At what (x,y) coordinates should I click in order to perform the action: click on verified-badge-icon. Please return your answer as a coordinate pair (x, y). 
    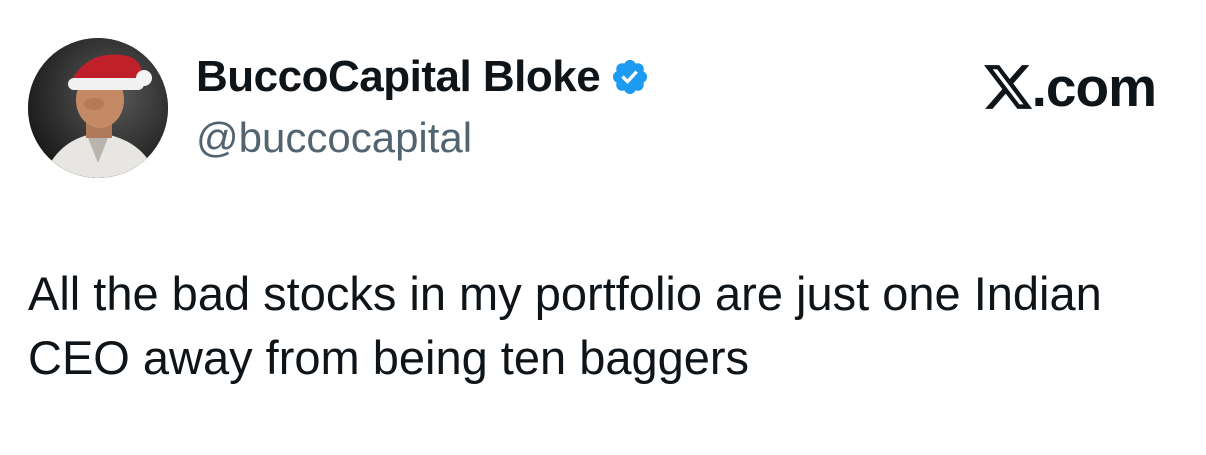
    Looking at the image, I should click on (630, 77).